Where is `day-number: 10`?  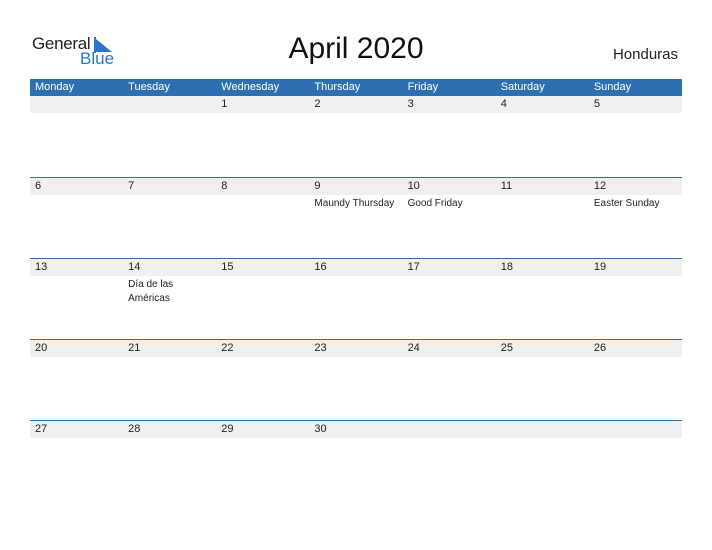
day-number: 10 is located at coordinates (413, 186).